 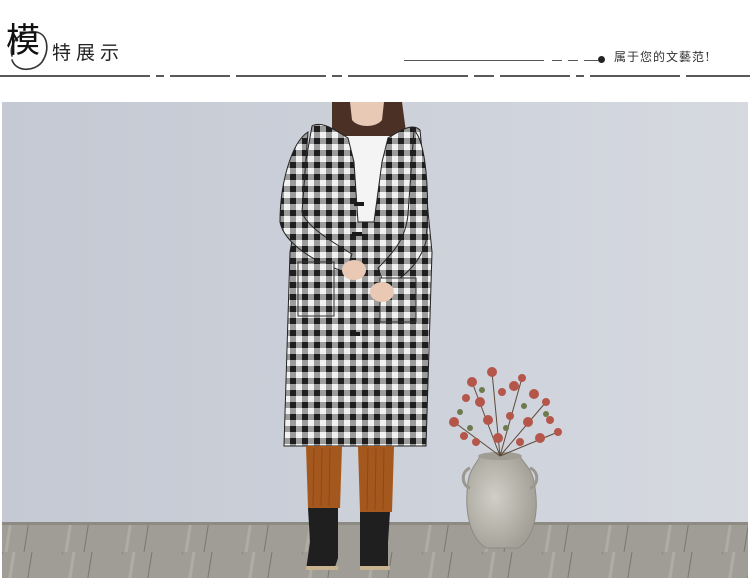 I want to click on section-title: 特展示, so click(x=88, y=53).